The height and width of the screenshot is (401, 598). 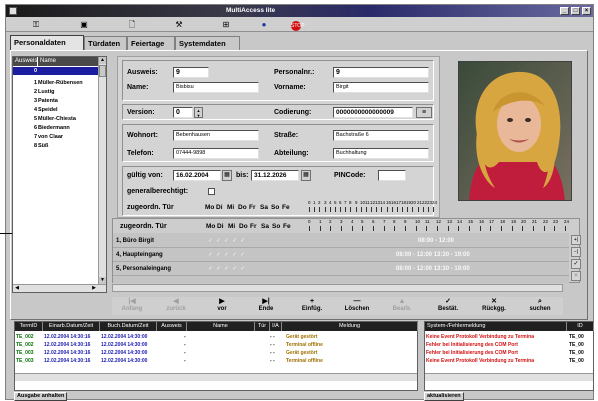 I want to click on col-buch: Buch.Datum/Zeit, so click(x=128, y=326).